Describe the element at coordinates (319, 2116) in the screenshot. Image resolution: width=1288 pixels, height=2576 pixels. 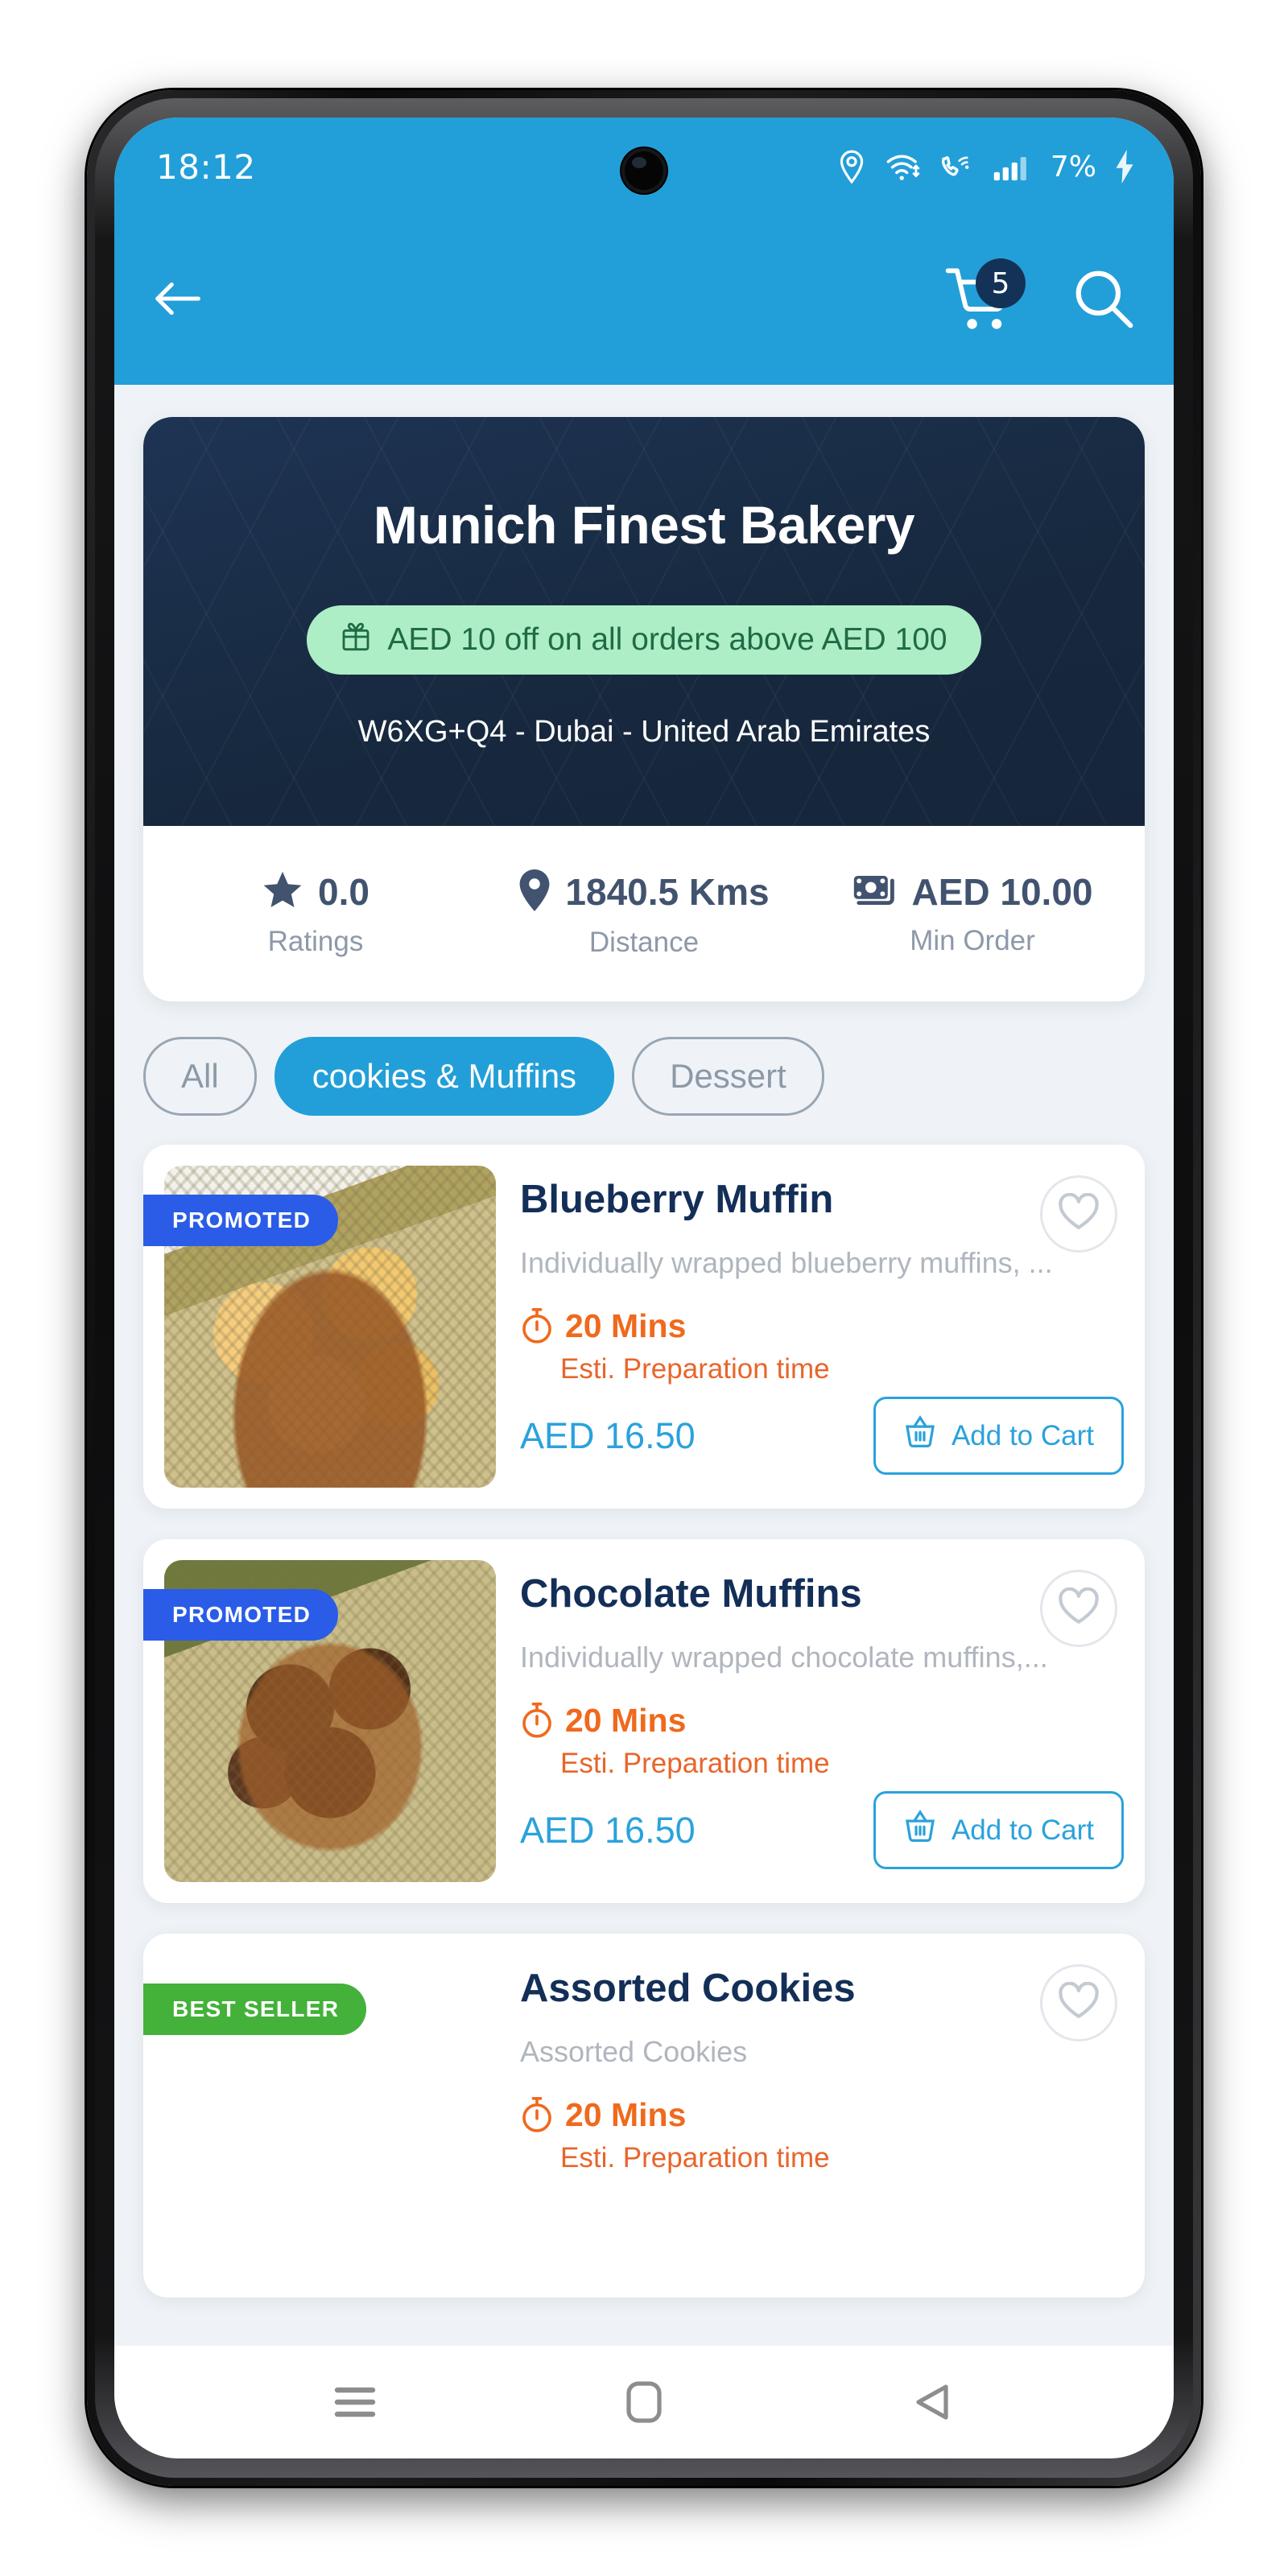
I see `product-image-wrap: BEST SELLER` at that location.